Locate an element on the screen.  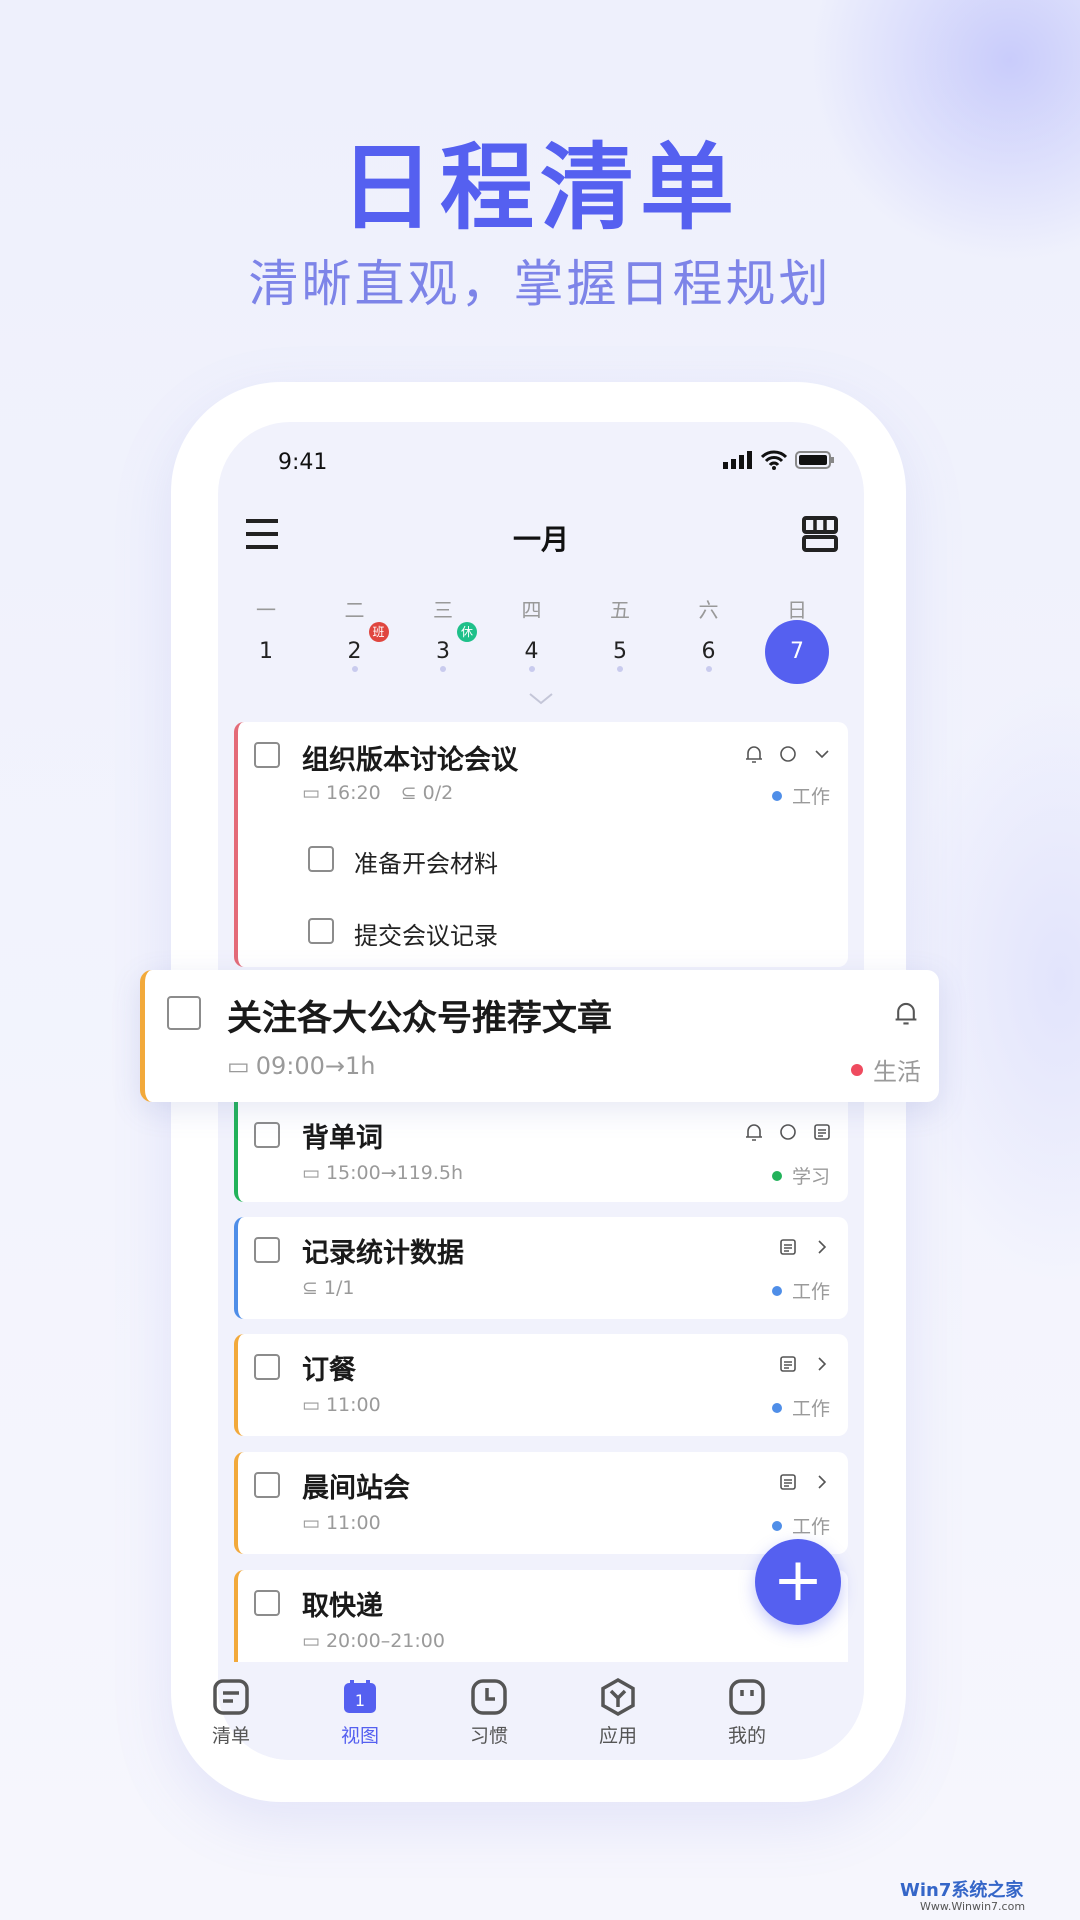
task-tag: 学习 is located at coordinates (800, 1175).